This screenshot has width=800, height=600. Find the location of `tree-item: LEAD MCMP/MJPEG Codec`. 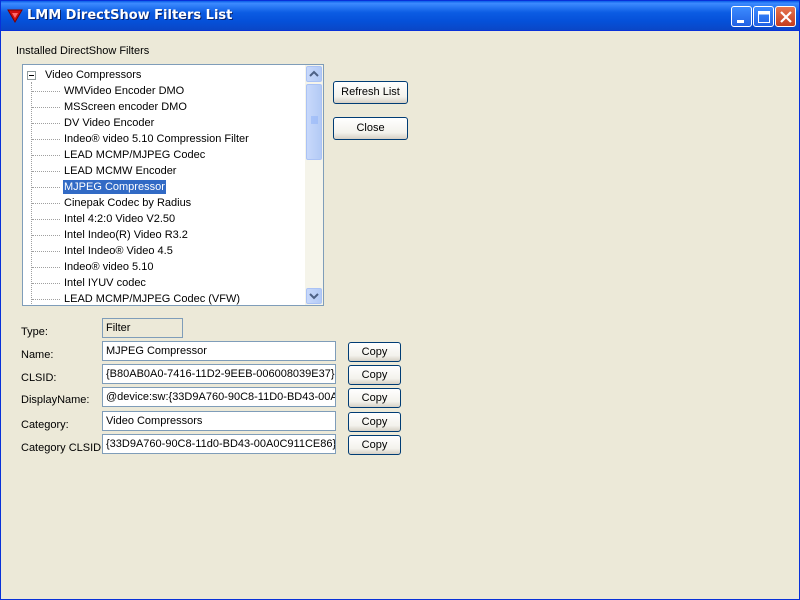

tree-item: LEAD MCMP/MJPEG Codec is located at coordinates (164, 155).